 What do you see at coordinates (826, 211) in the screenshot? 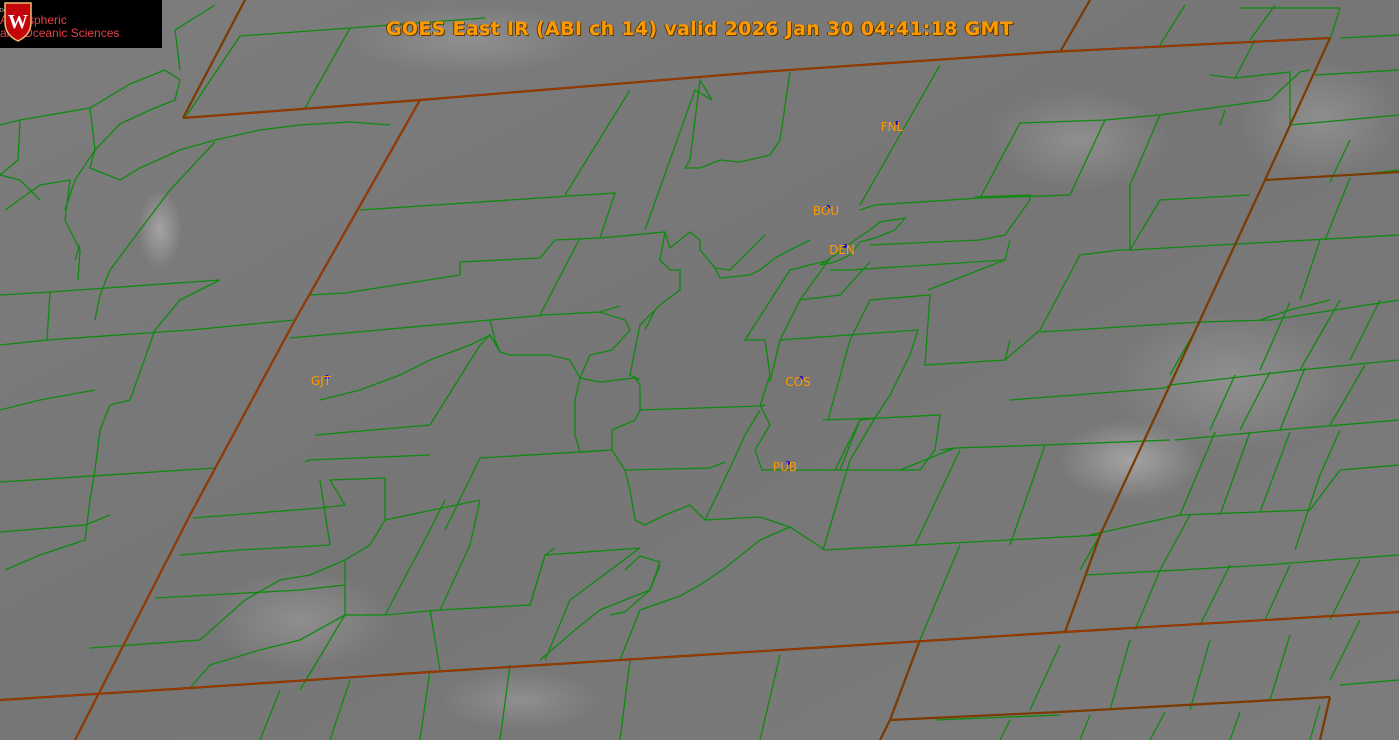
I see `station-label-bou: BOU` at bounding box center [826, 211].